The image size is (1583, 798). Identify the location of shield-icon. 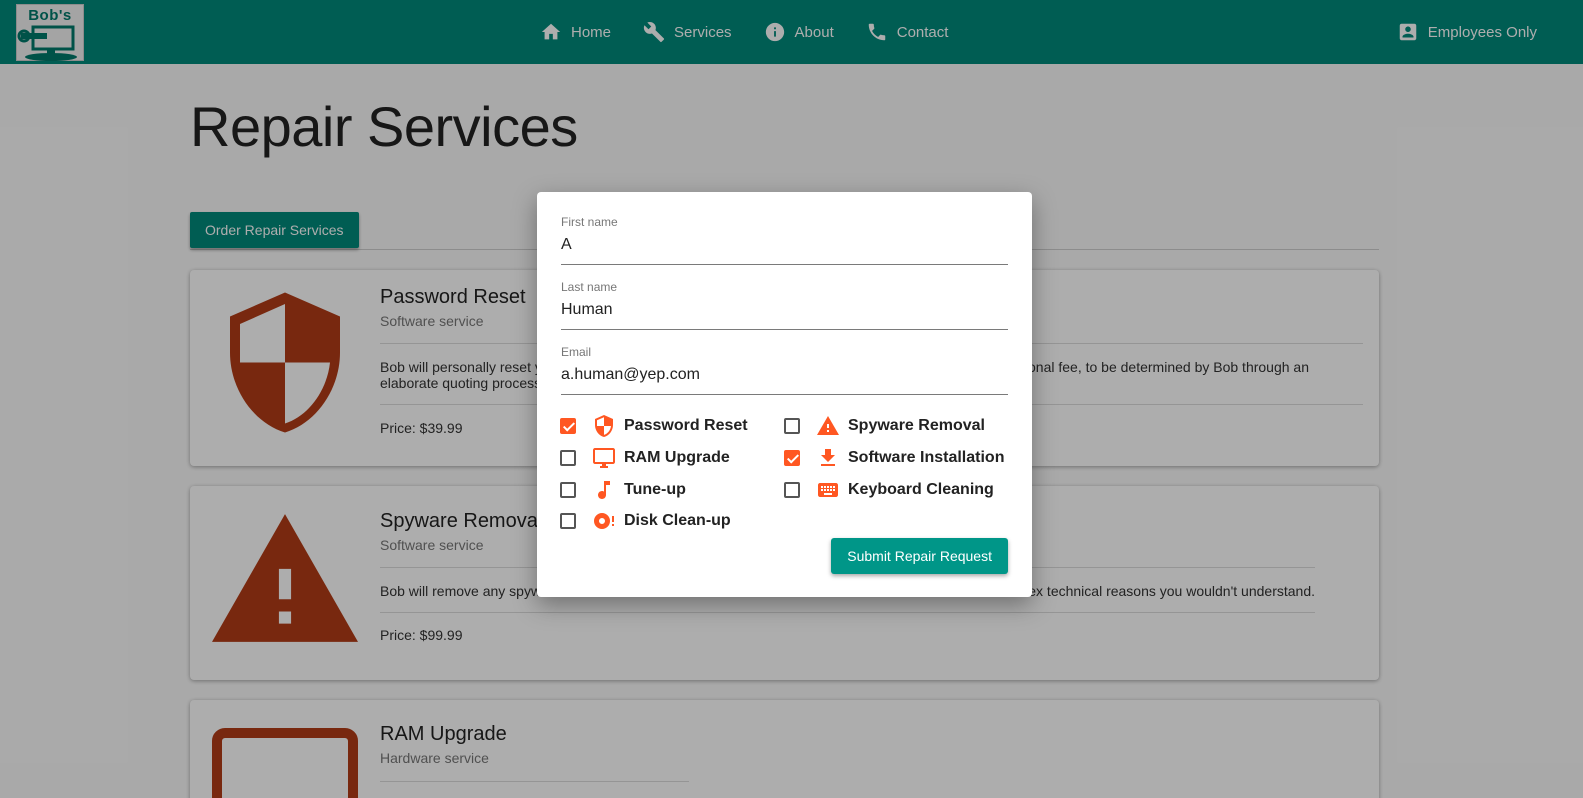
(604, 426).